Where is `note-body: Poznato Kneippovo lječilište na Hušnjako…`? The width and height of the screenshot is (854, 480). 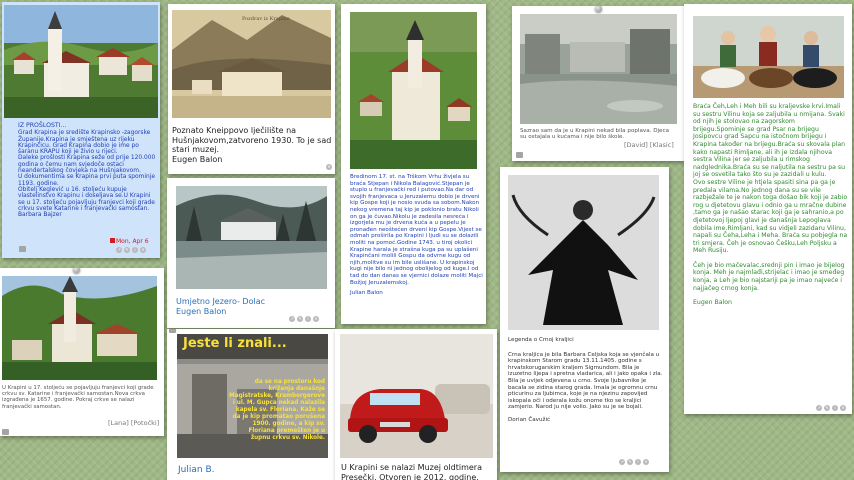 note-body: Poznato Kneippovo lječilište na Hušnjako… is located at coordinates (252, 145).